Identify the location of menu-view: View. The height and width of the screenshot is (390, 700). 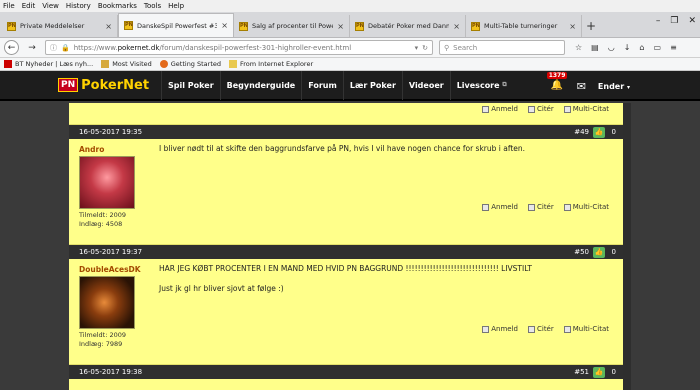
(50, 6).